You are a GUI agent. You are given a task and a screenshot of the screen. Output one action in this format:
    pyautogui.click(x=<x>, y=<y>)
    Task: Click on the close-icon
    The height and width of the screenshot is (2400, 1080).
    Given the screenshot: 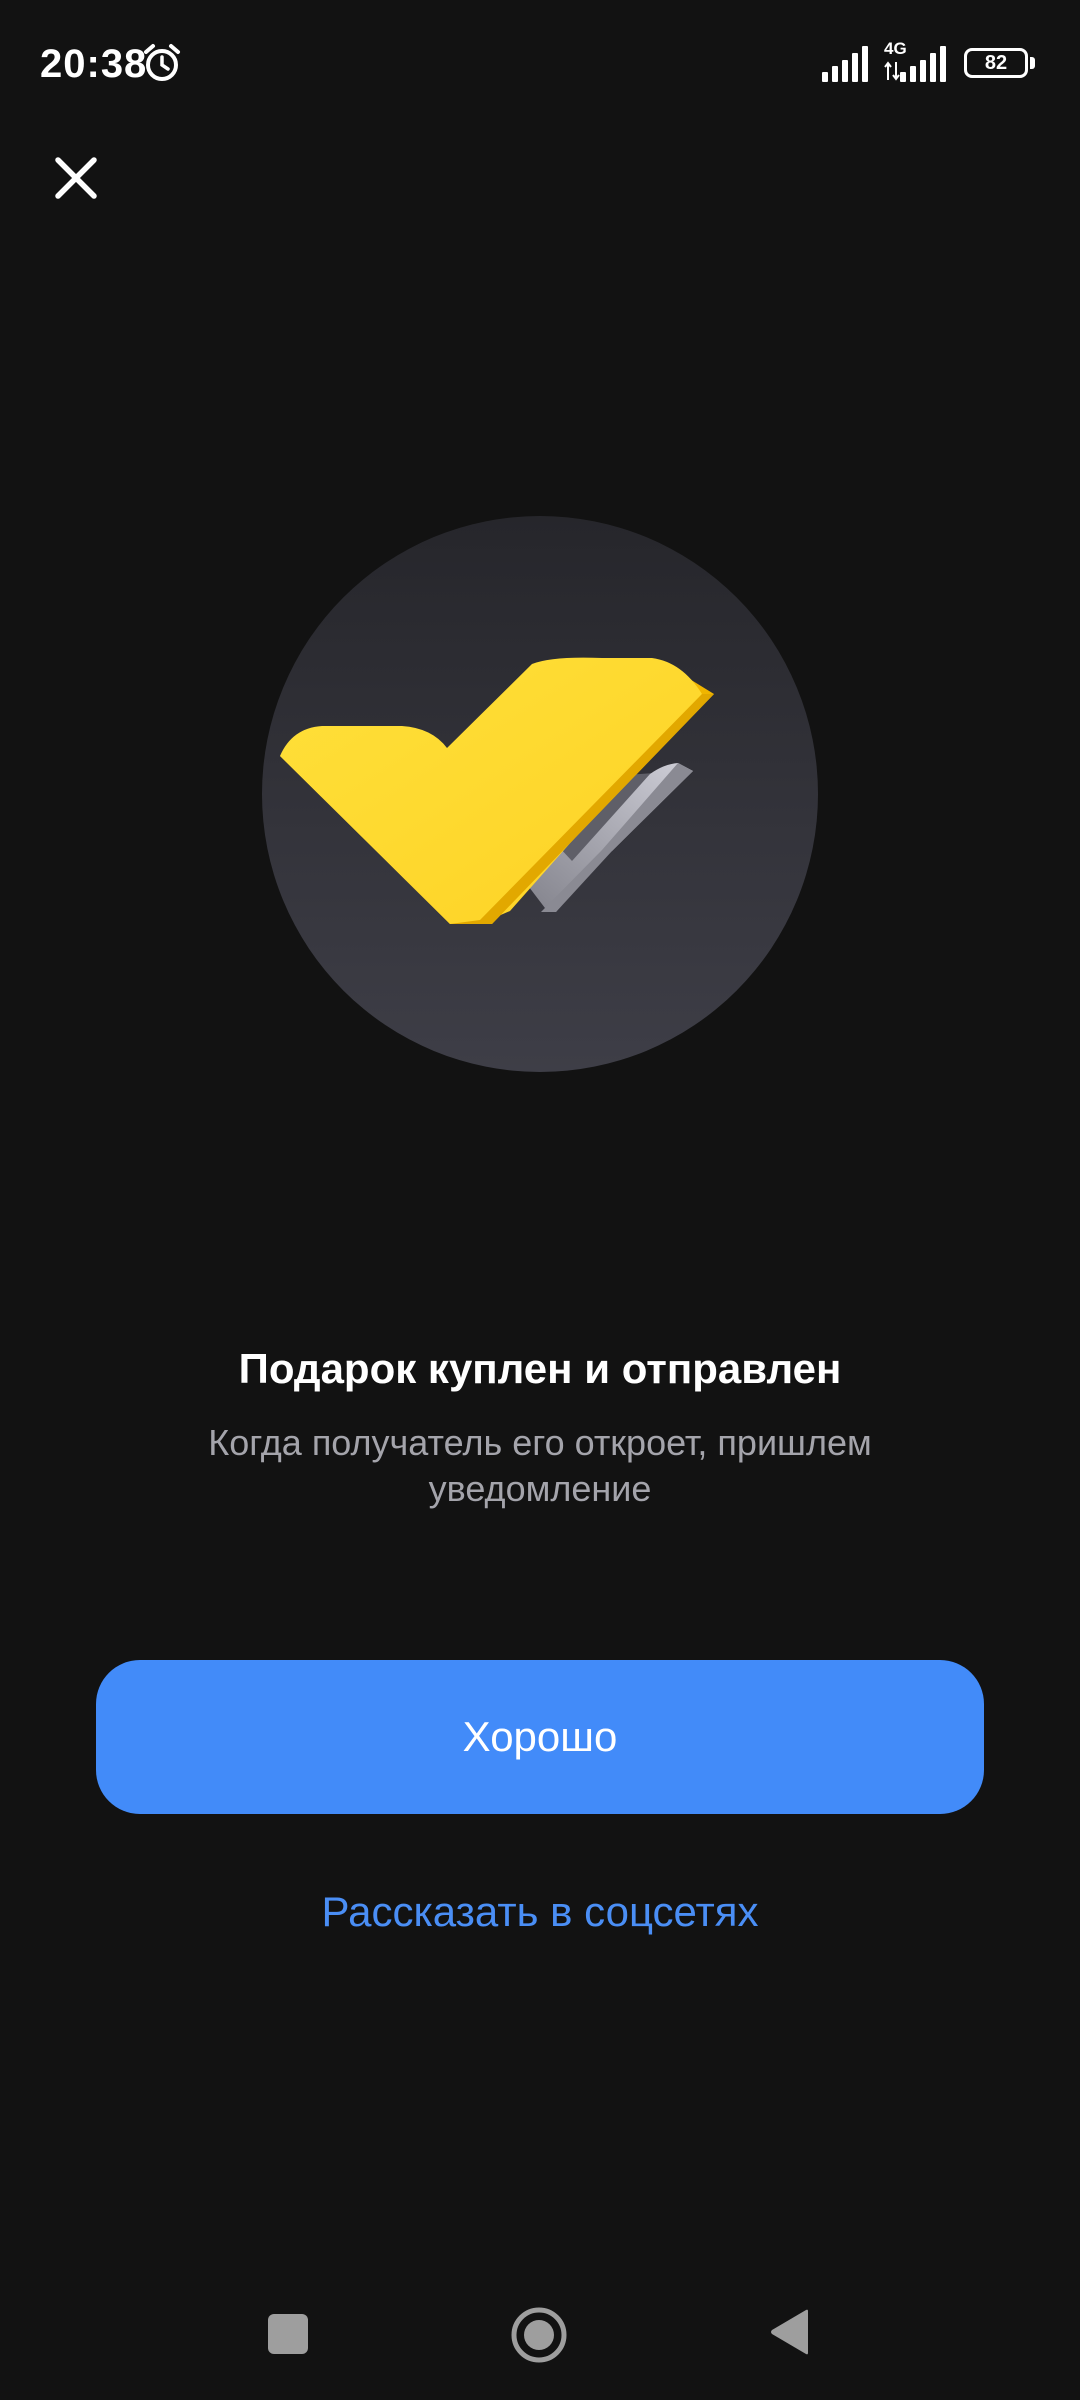 What is the action you would take?
    pyautogui.click(x=76, y=178)
    